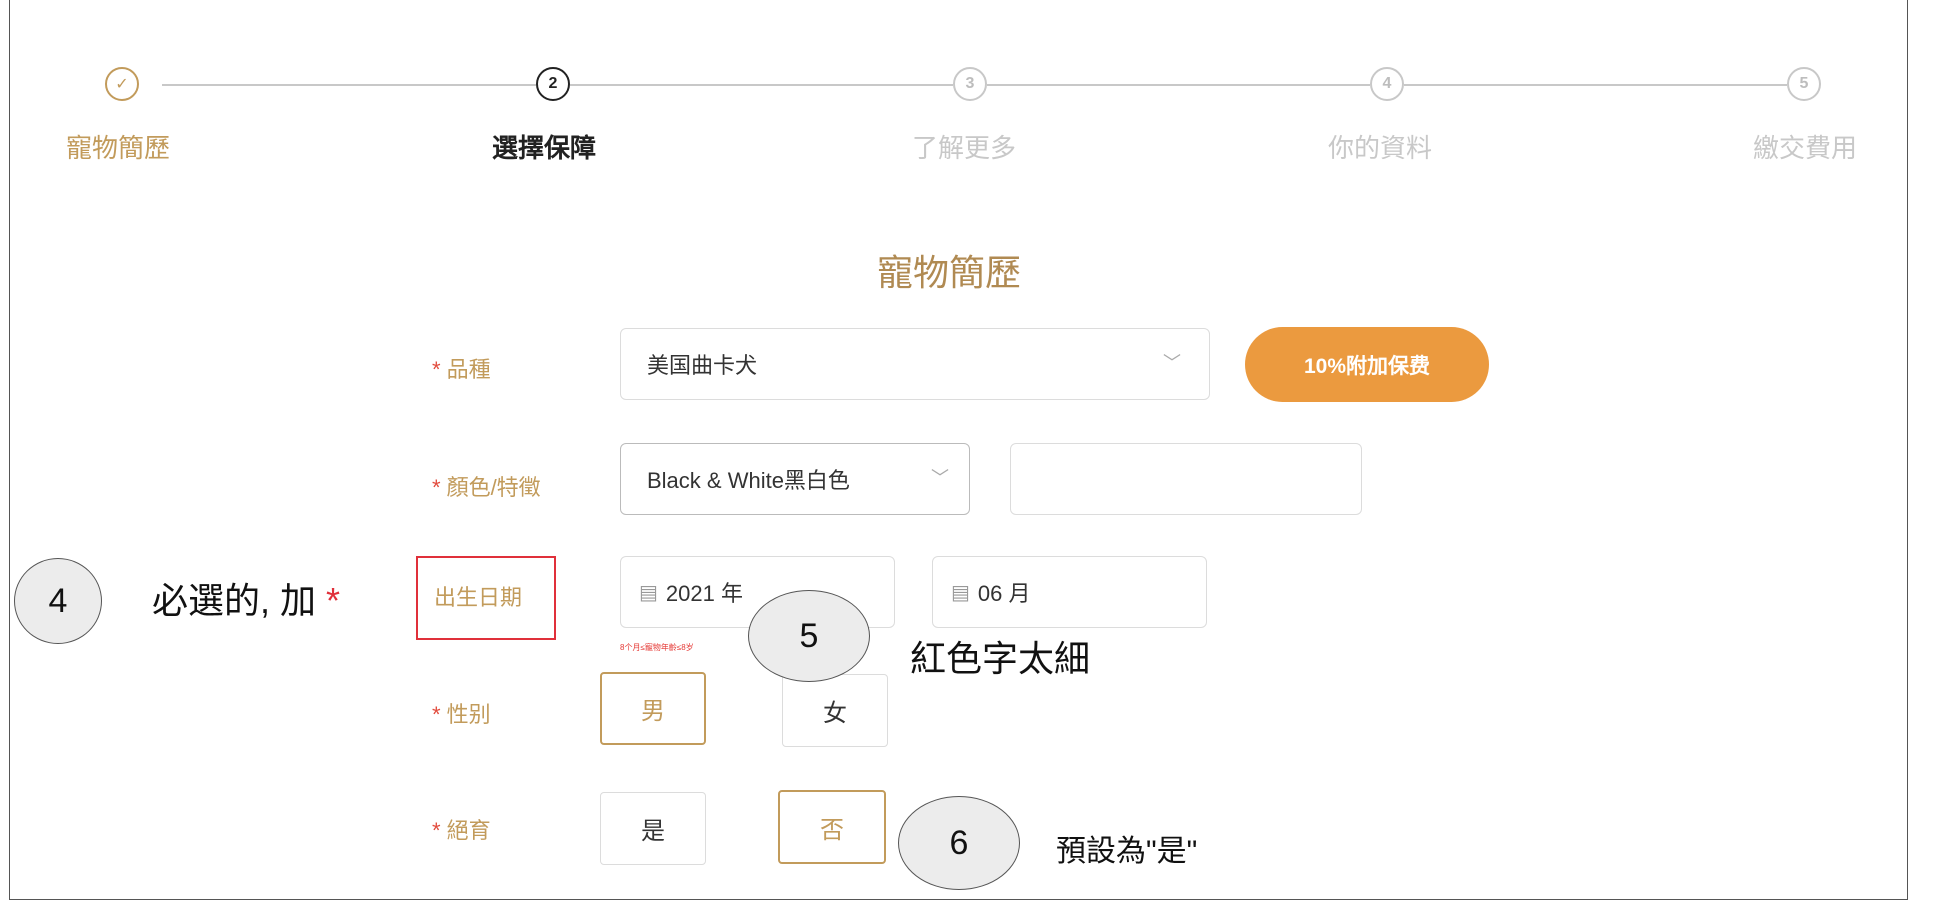 This screenshot has width=1940, height=908. What do you see at coordinates (553, 84) in the screenshot?
I see `step-2-circle: 2` at bounding box center [553, 84].